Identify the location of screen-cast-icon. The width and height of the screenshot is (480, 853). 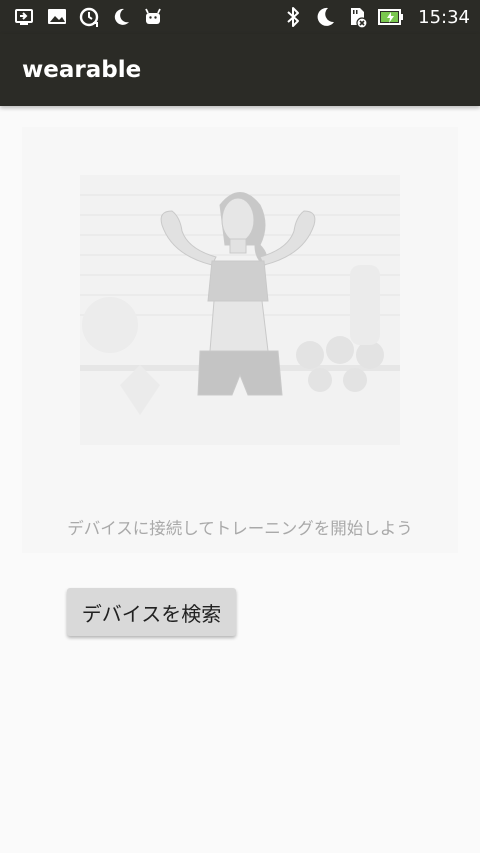
(25, 17).